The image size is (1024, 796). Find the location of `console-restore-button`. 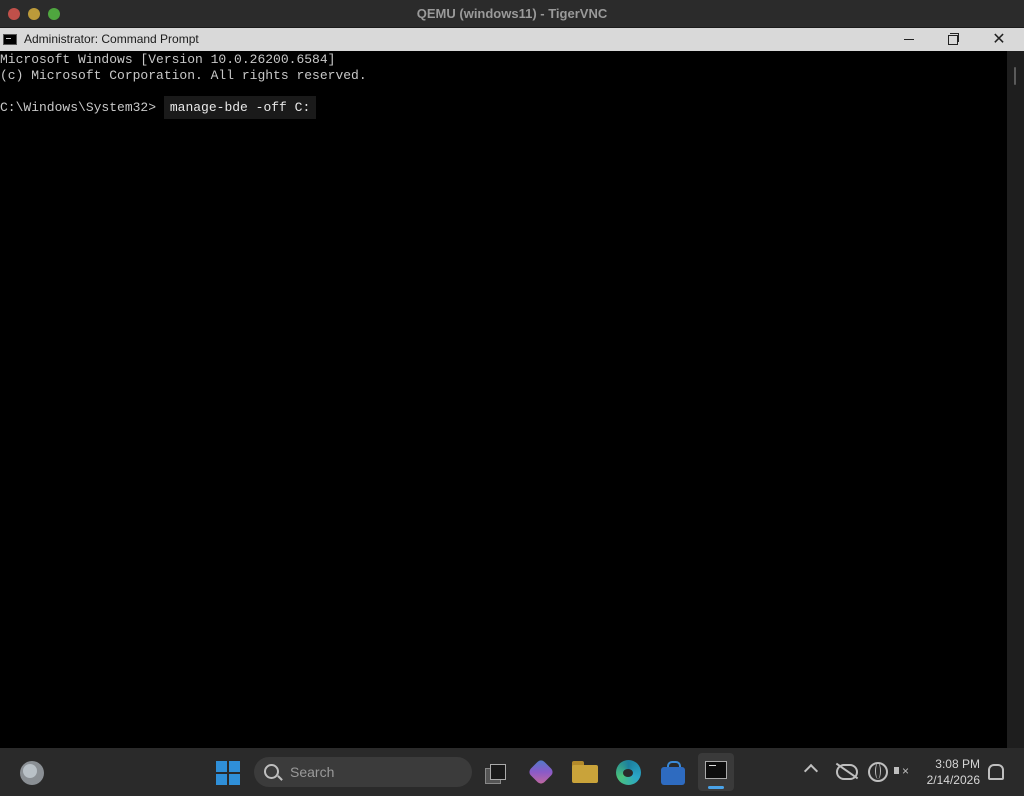

console-restore-button is located at coordinates (953, 39).